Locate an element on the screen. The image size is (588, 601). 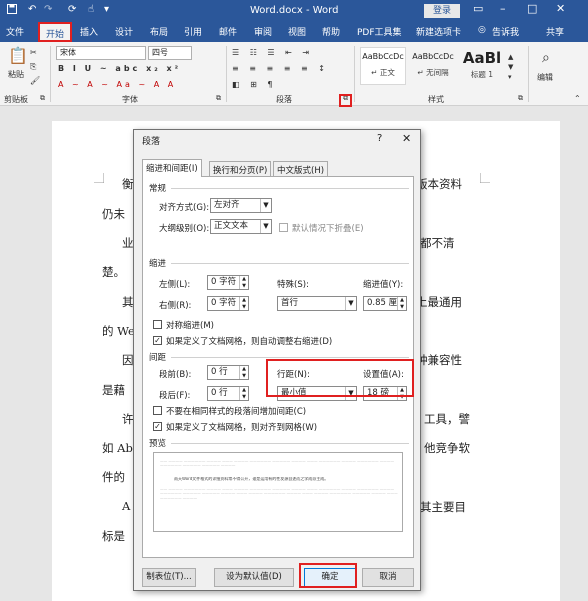
tab-pdf-tools: PDF工具集 is located at coordinates (379, 31).